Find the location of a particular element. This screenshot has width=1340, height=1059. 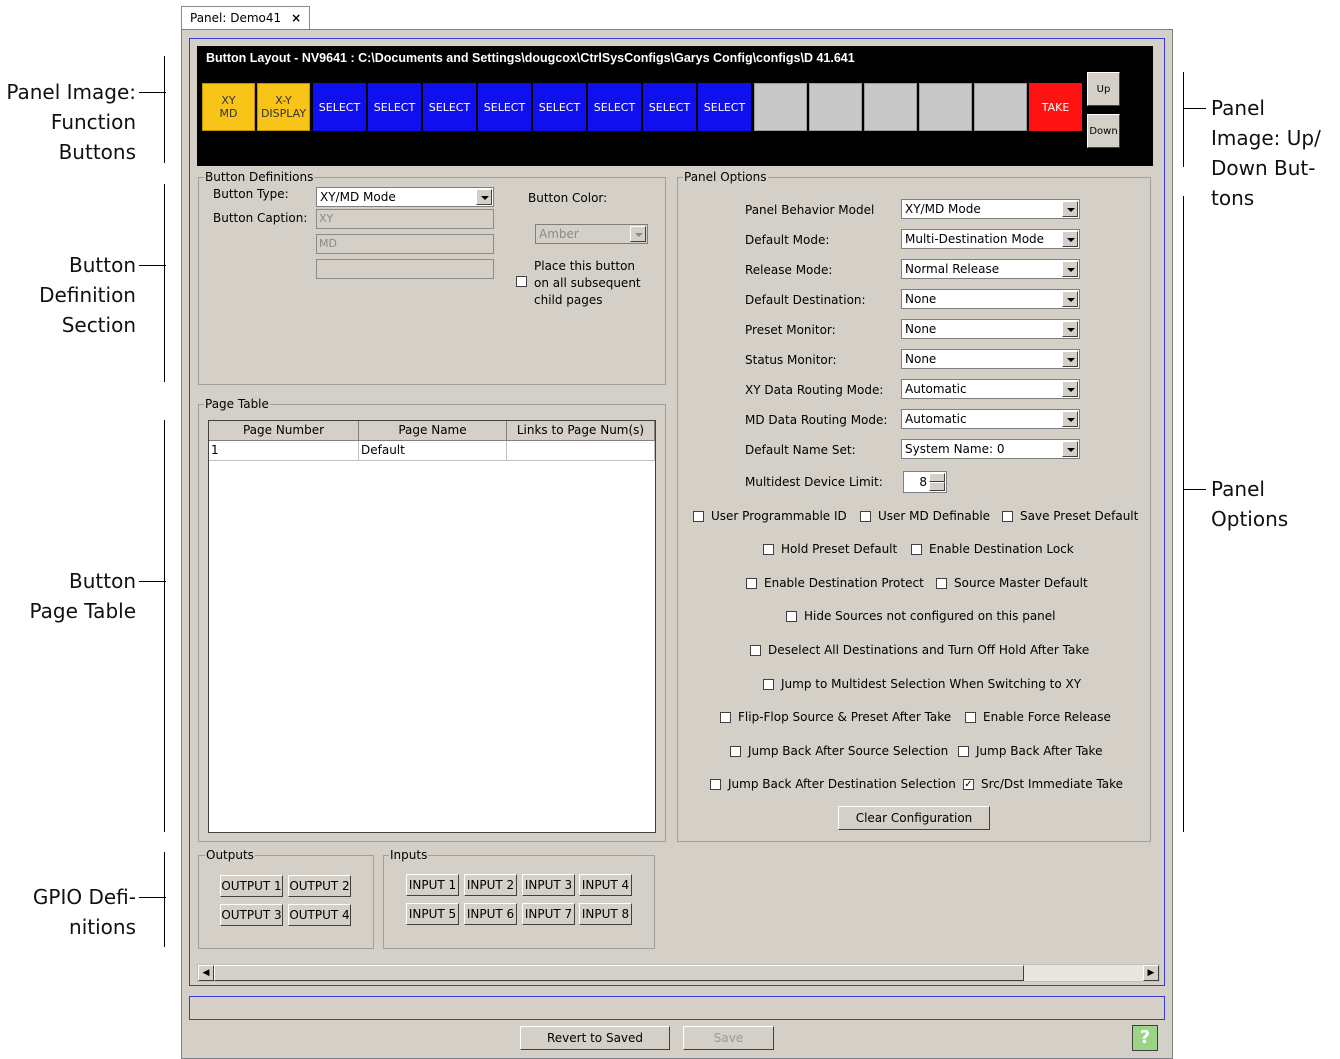

spinner-up-icon is located at coordinates (937, 477).